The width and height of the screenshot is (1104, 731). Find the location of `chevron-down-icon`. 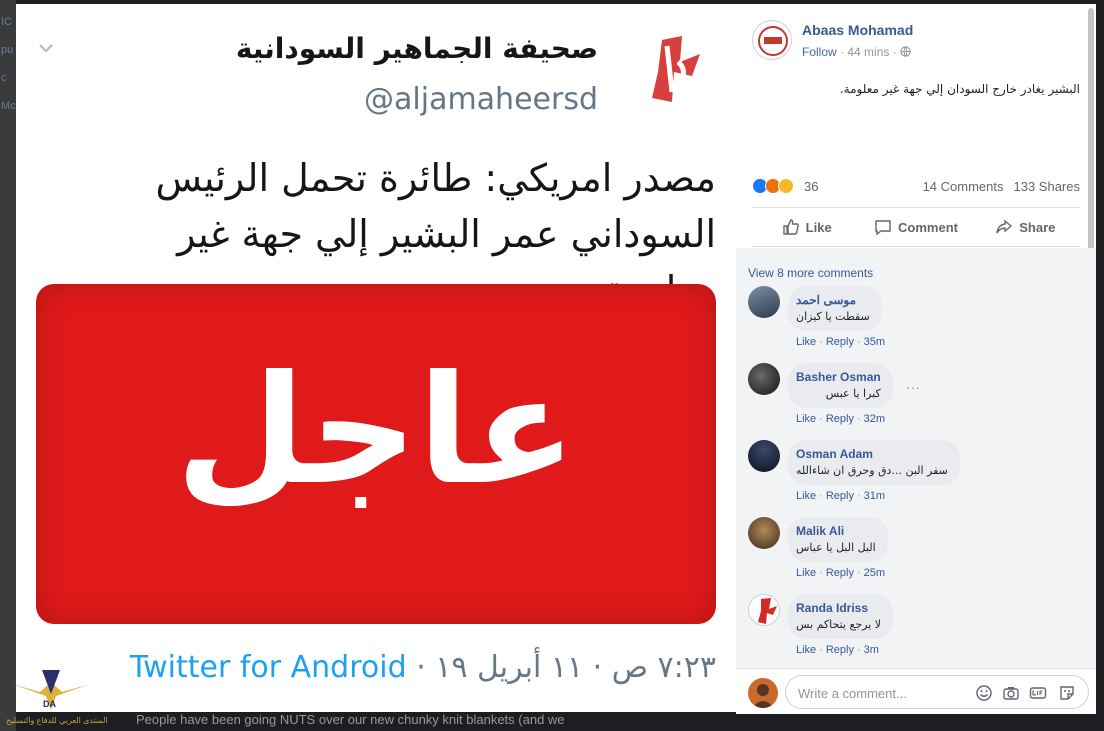

chevron-down-icon is located at coordinates (46, 48).